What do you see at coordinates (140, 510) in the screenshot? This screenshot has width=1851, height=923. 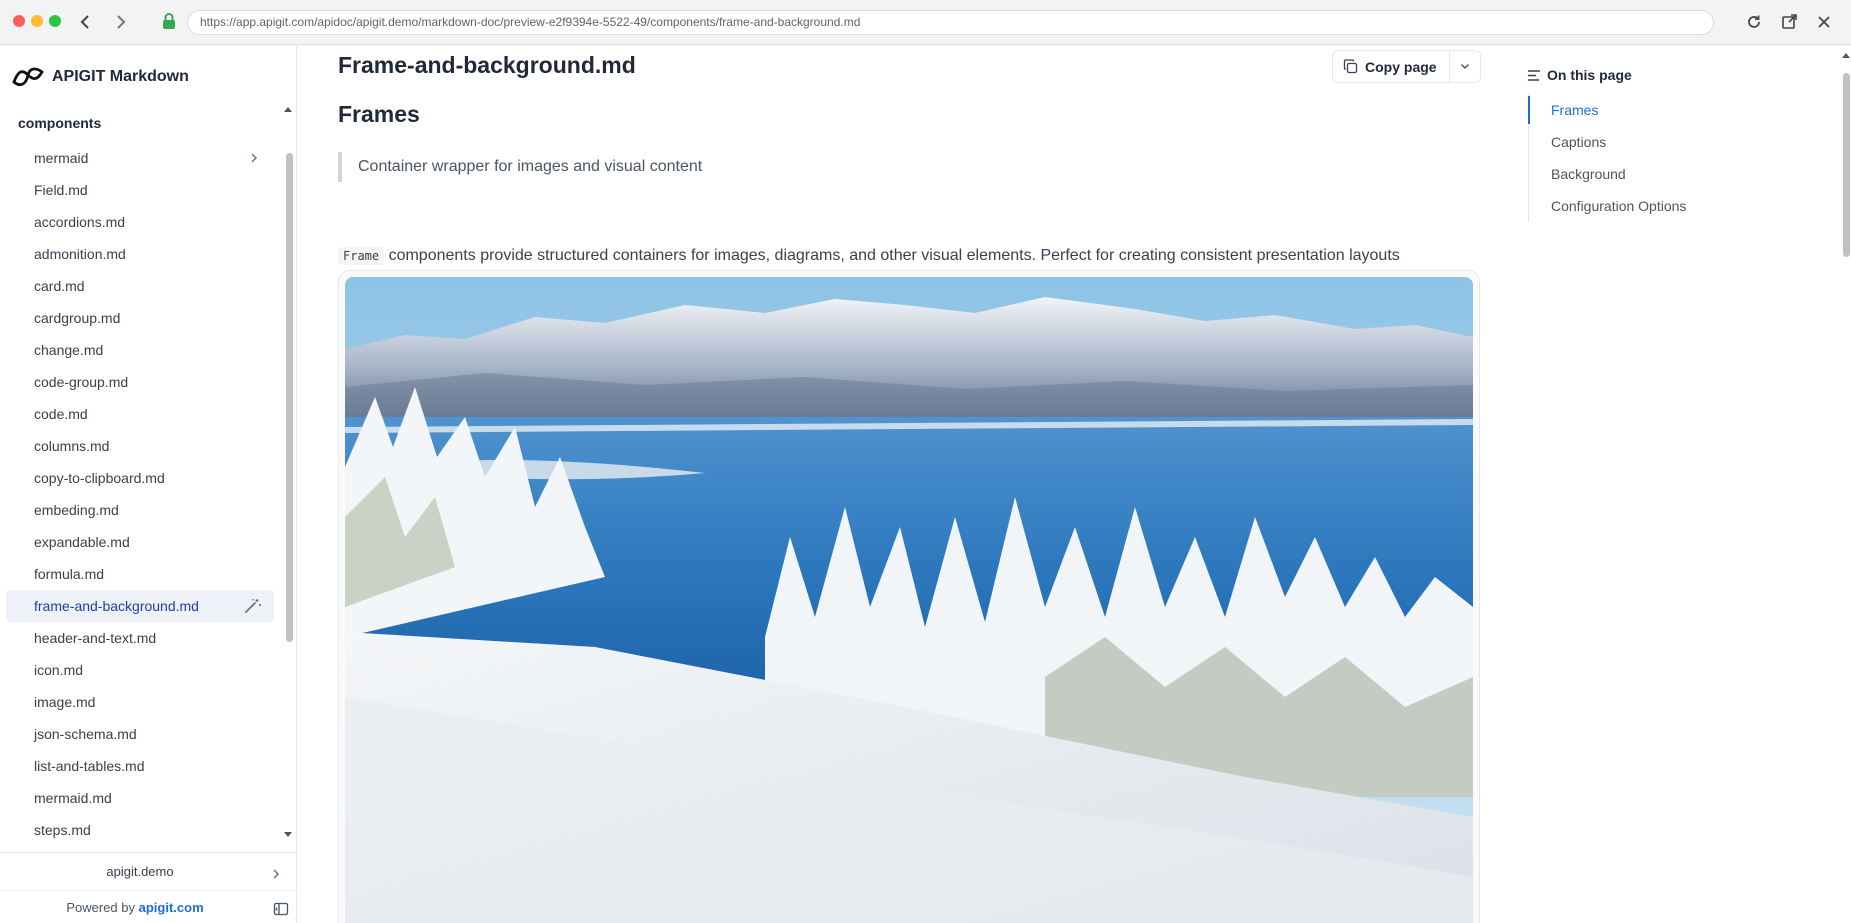 I see `sidebar-item-embeding: embeding.md` at bounding box center [140, 510].